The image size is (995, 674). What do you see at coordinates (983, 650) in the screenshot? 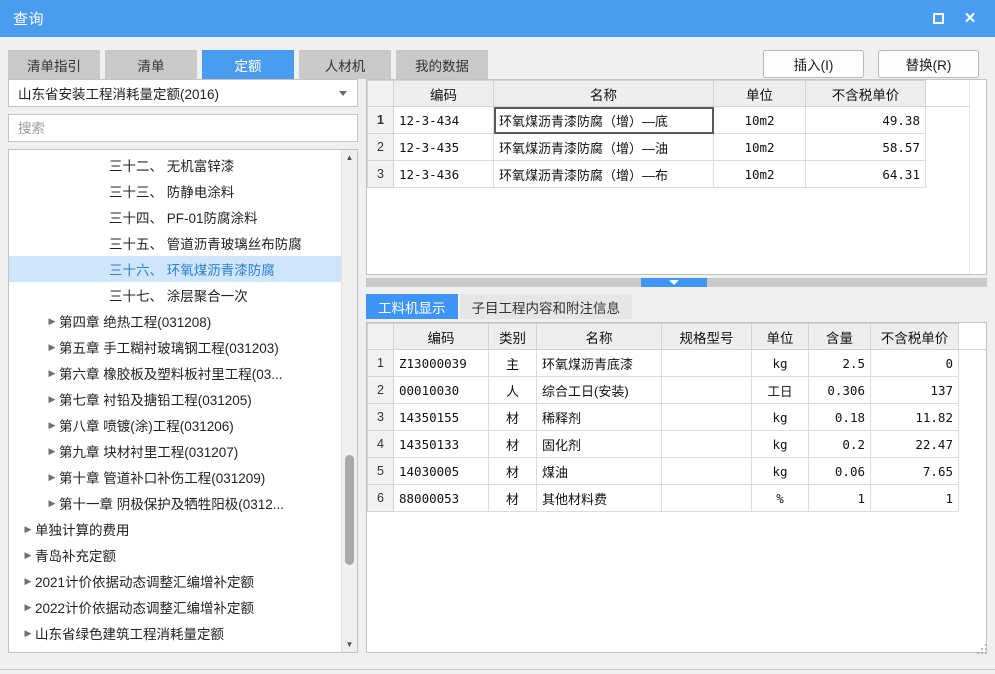
I see `resize-grip` at bounding box center [983, 650].